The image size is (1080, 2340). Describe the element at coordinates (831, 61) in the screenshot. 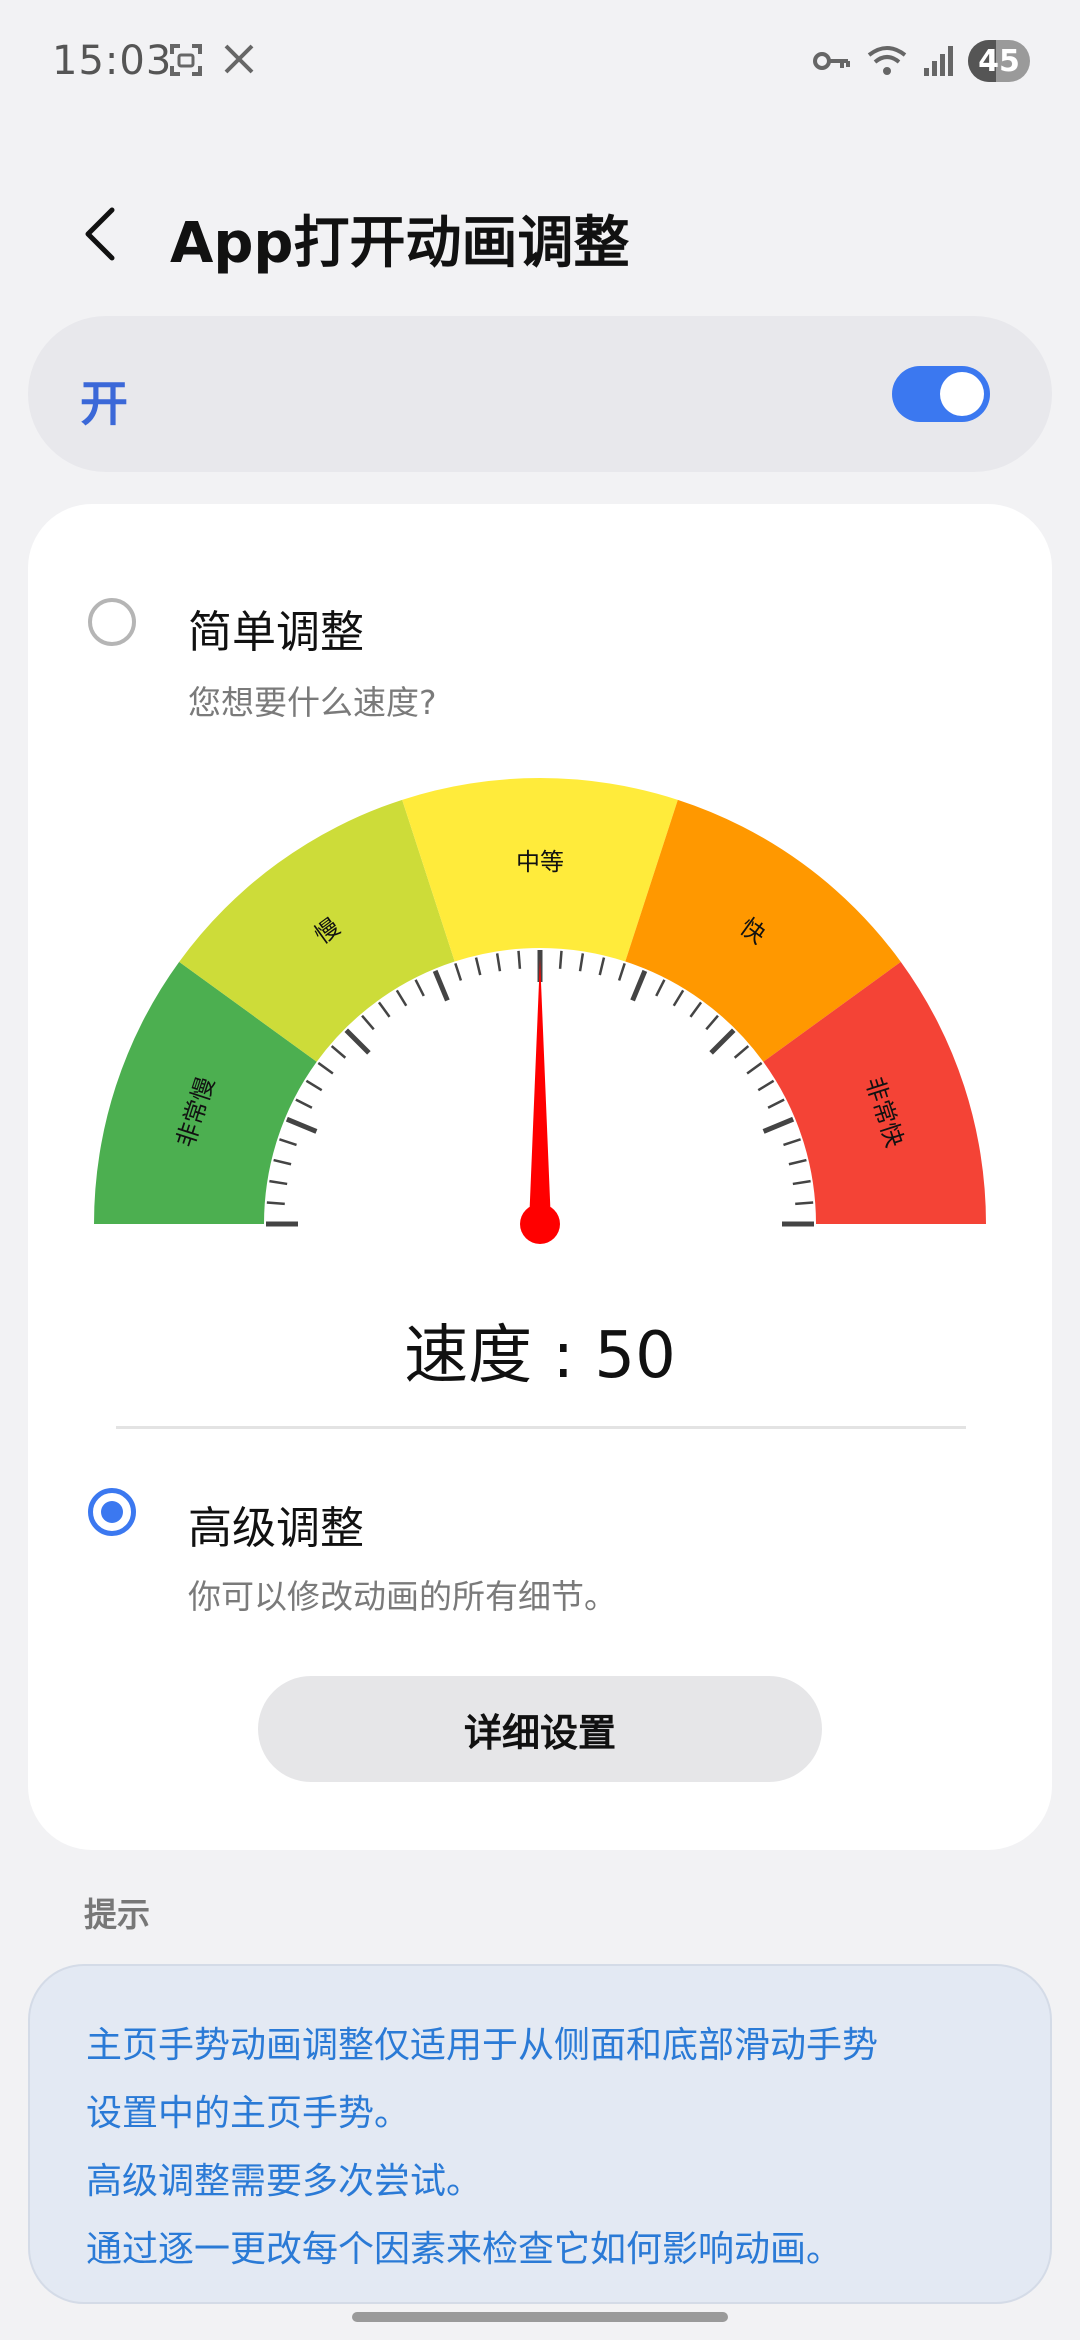

I see `key-icon` at that location.